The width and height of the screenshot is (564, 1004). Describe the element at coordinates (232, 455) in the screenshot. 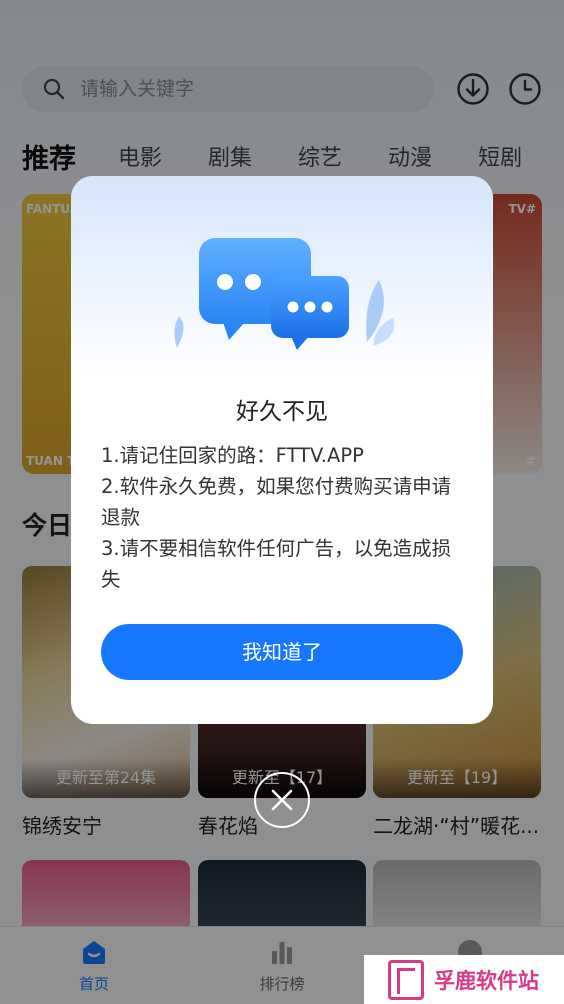

I see `dialog-line-1: 1.请记住回家的路：FTTV.APP` at that location.